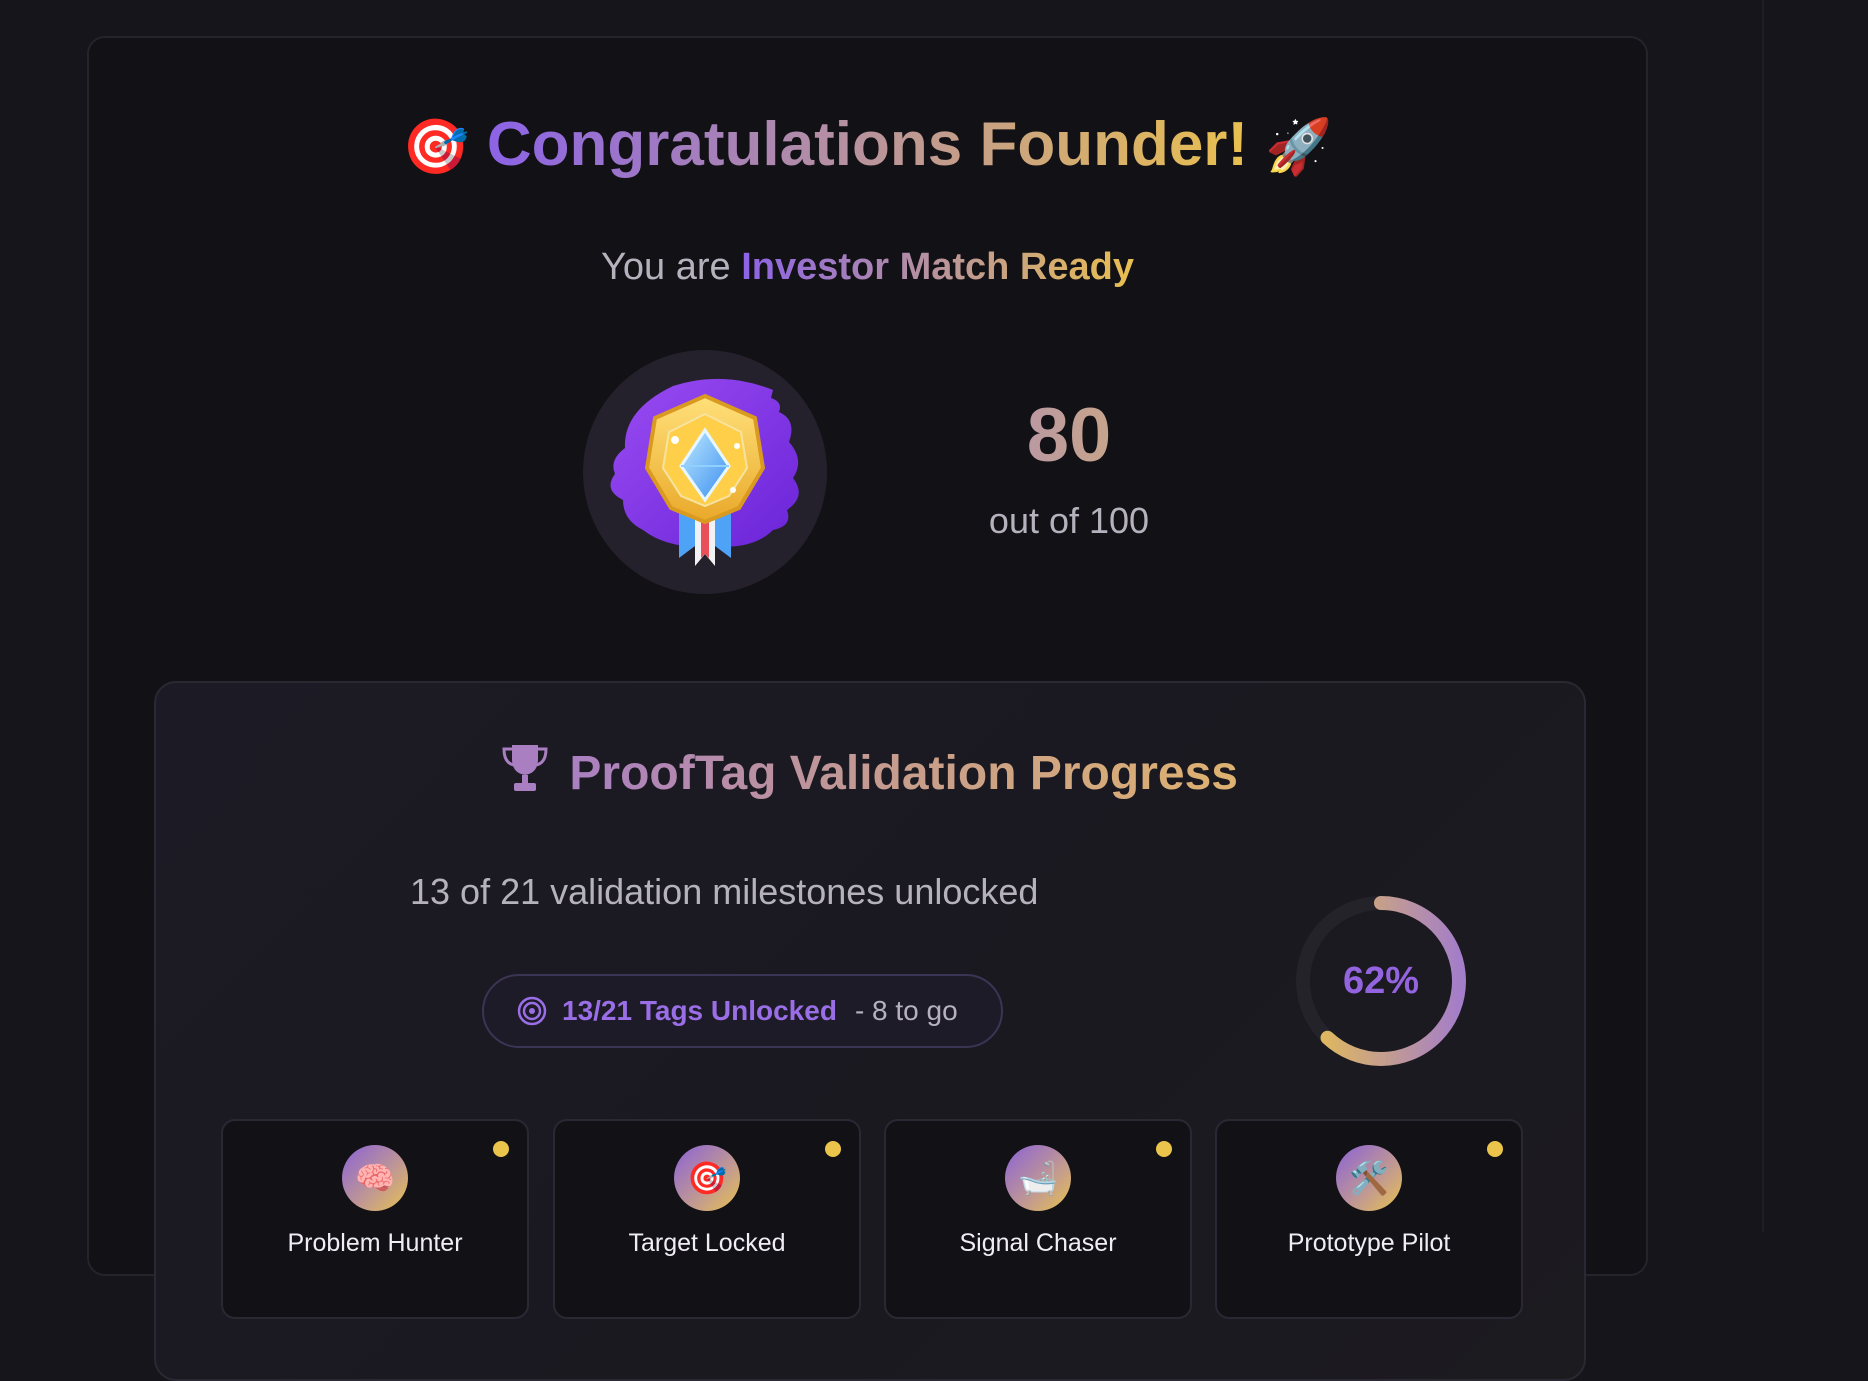 The image size is (1868, 1381). What do you see at coordinates (1299, 147) in the screenshot?
I see `rocket-icon: 🚀` at bounding box center [1299, 147].